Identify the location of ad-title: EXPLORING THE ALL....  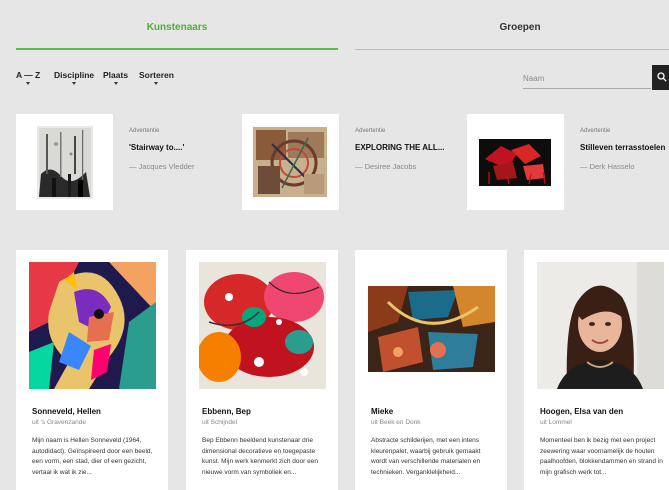
(399, 147).